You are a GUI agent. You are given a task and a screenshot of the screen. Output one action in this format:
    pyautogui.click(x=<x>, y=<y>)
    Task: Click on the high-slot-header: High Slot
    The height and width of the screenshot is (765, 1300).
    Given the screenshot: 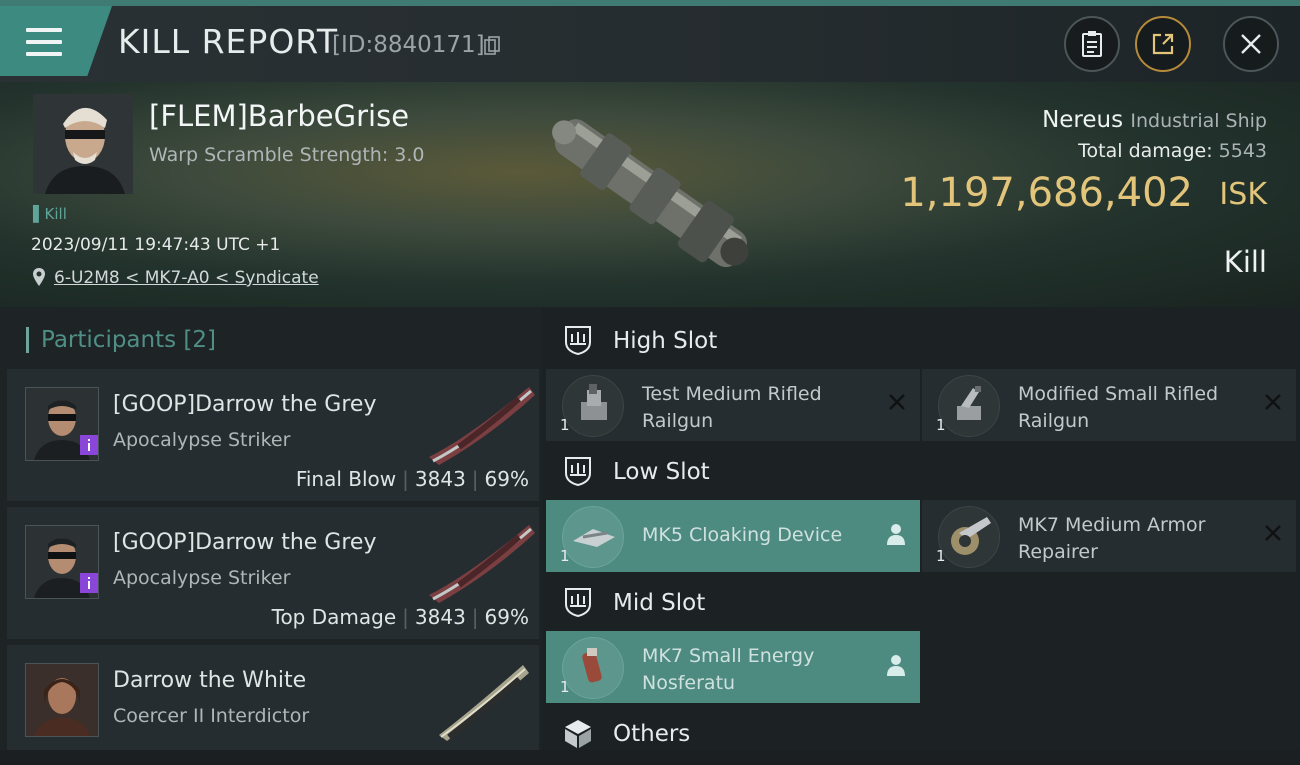 What is the action you would take?
    pyautogui.click(x=921, y=341)
    